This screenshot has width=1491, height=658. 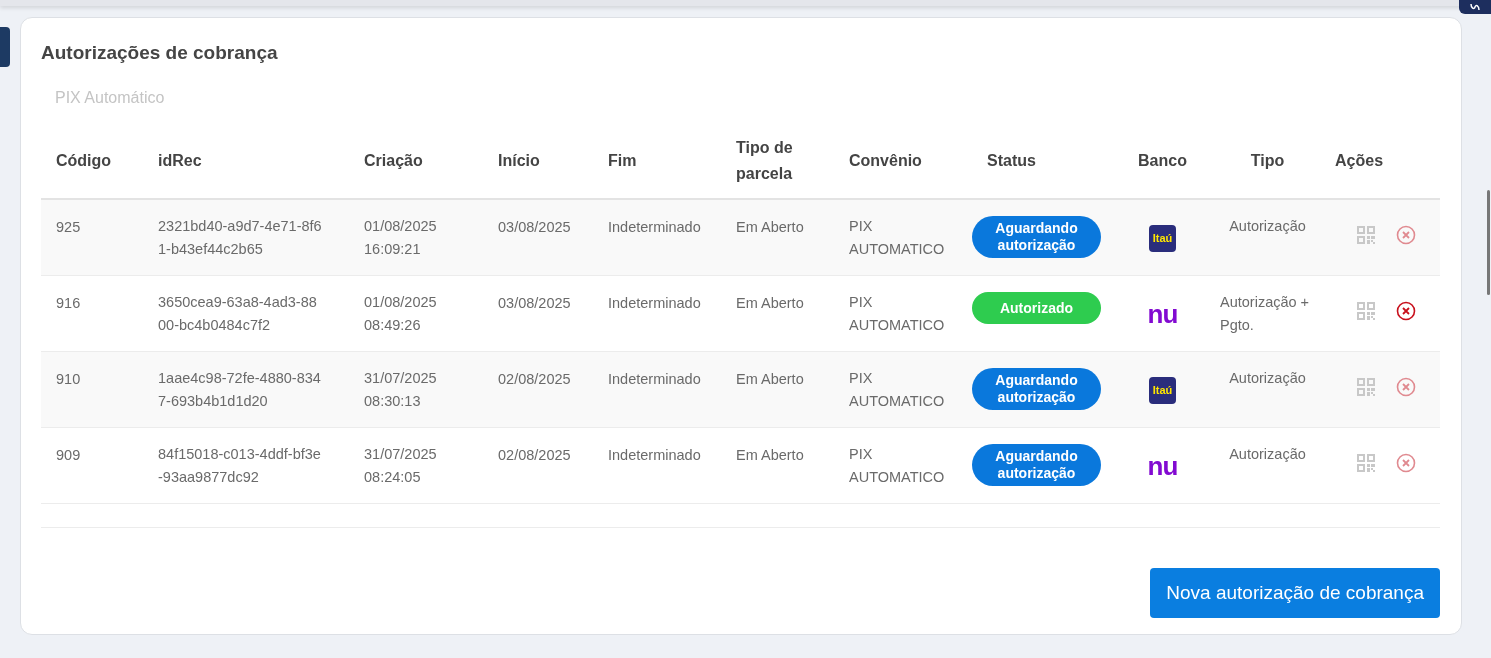 I want to click on column-header: Convênio, so click(x=885, y=161).